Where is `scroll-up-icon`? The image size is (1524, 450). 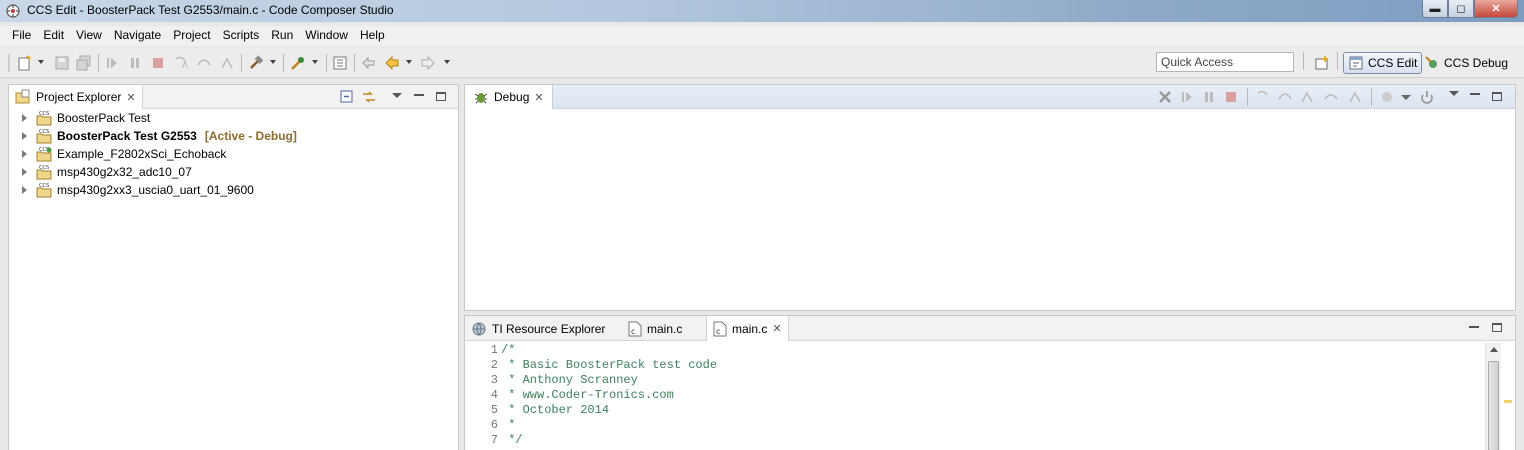 scroll-up-icon is located at coordinates (1494, 349).